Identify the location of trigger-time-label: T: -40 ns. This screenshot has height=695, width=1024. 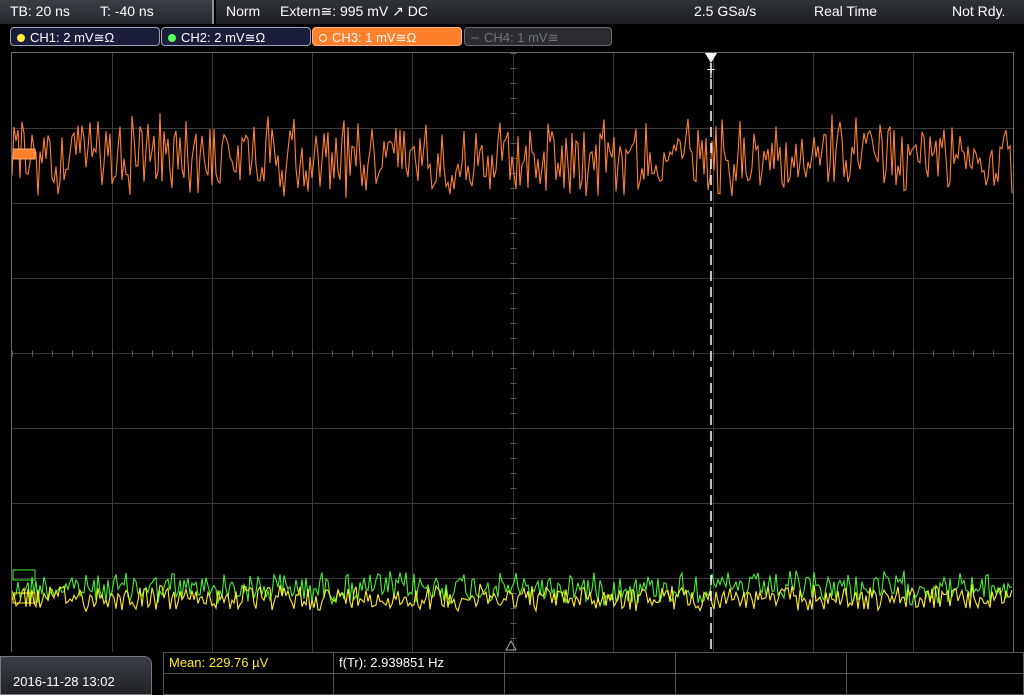
(127, 11).